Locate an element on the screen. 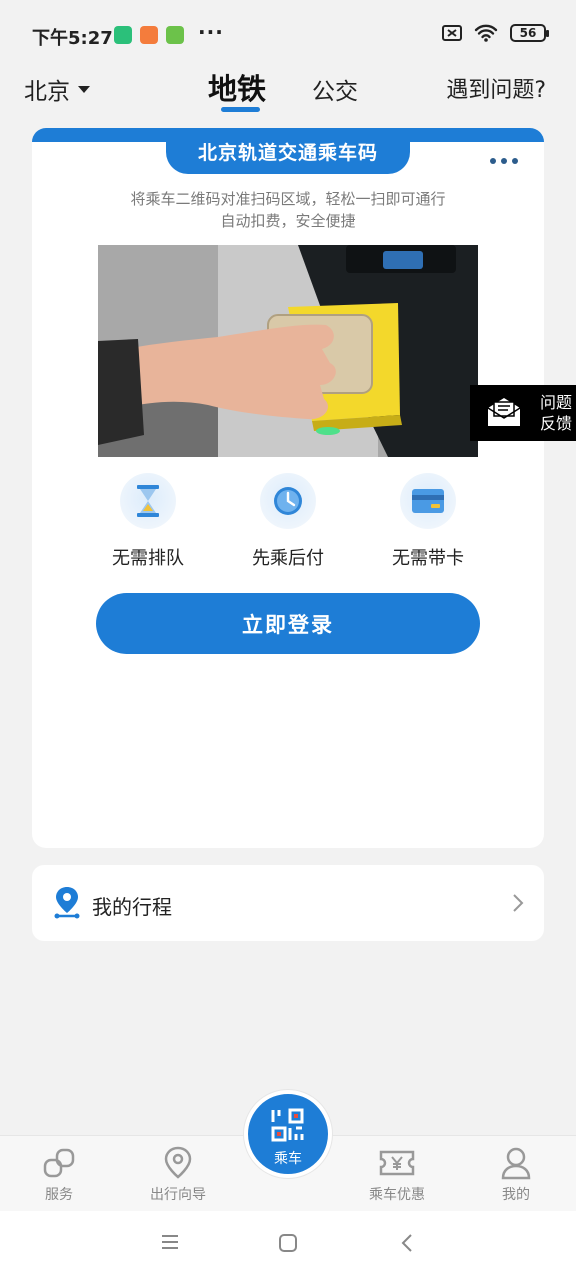 The width and height of the screenshot is (576, 1280). active-tab-indicator is located at coordinates (240, 109).